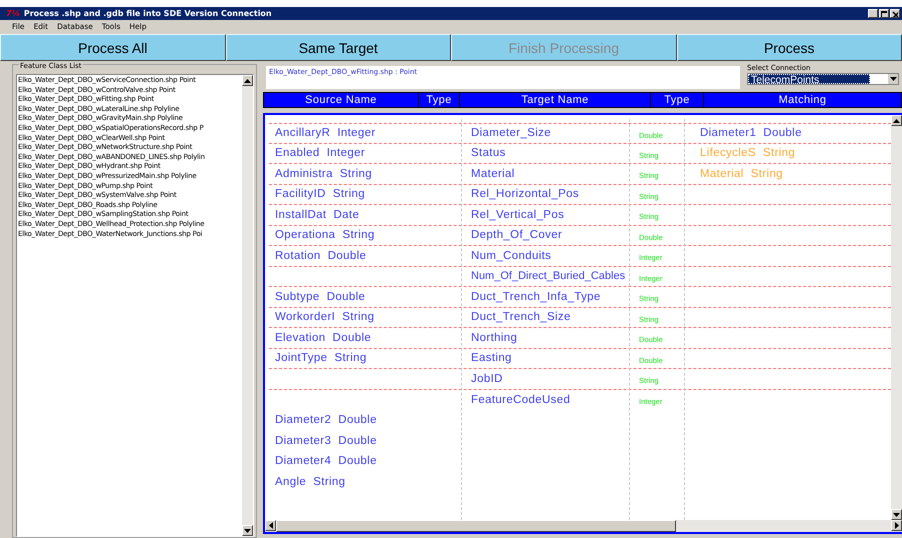  What do you see at coordinates (517, 214) in the screenshot?
I see `target-field: Rel_Vertical_Pos` at bounding box center [517, 214].